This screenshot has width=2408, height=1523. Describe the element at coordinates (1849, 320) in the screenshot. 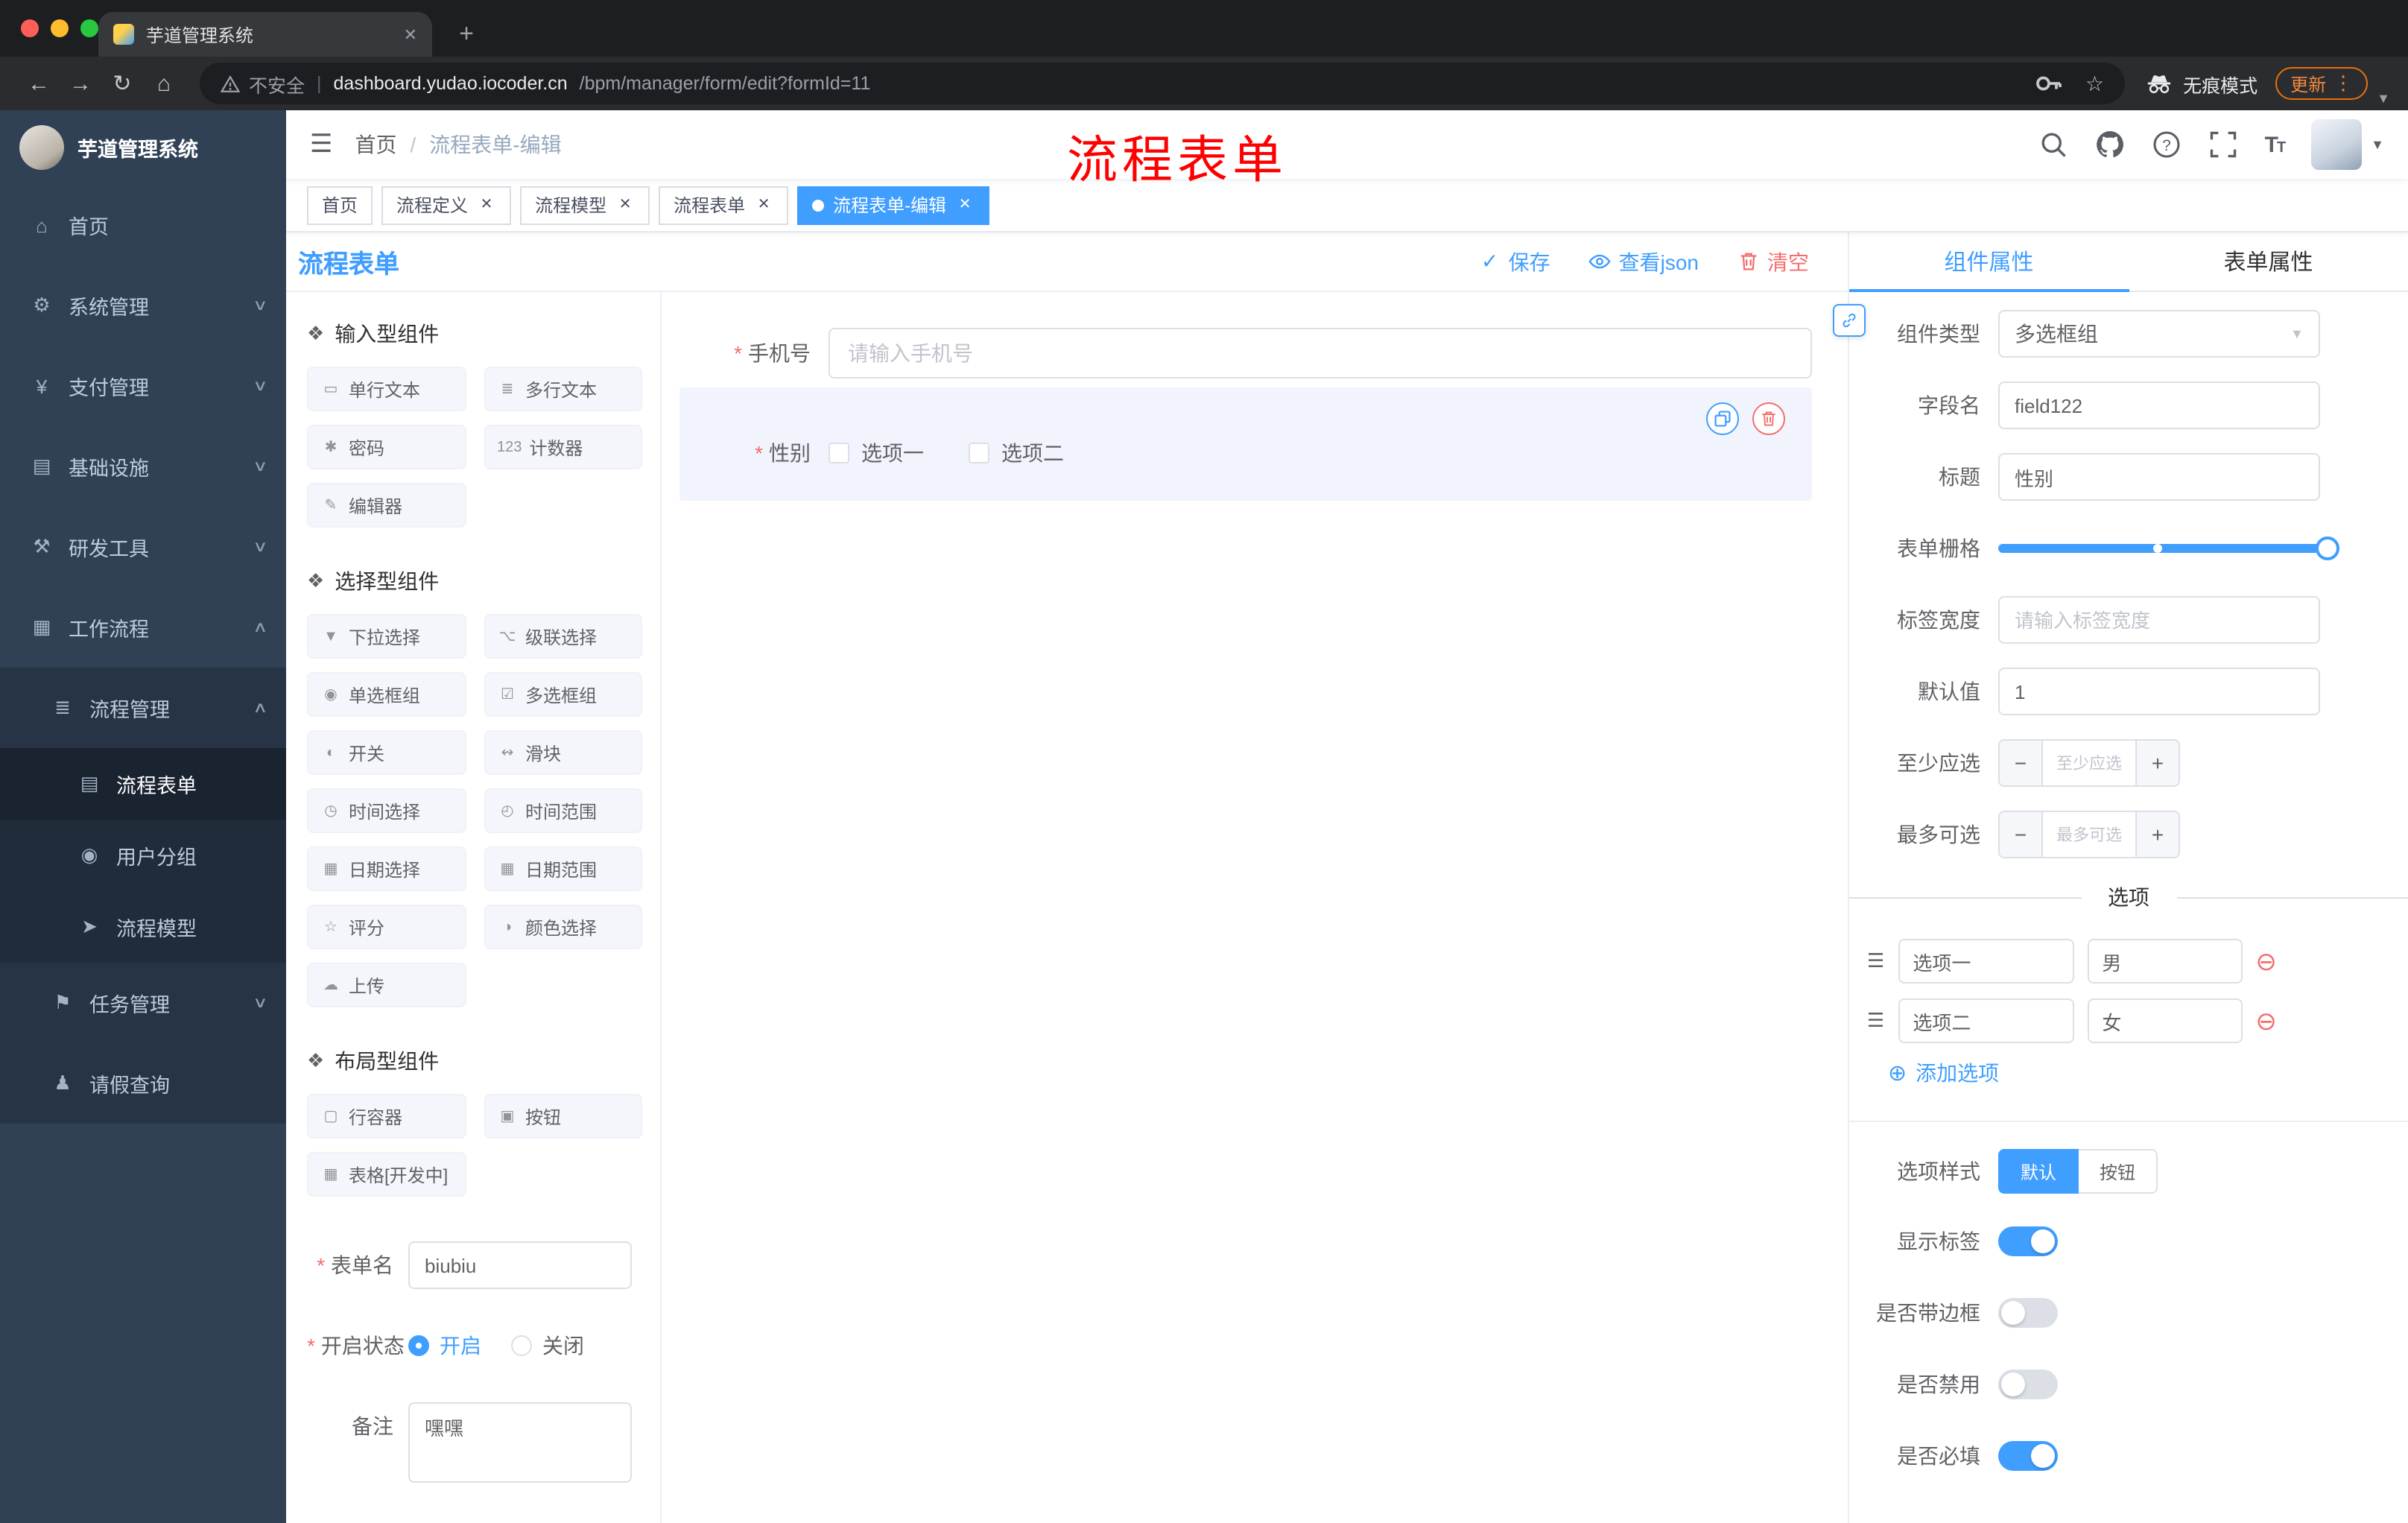

I see `link-button` at that location.